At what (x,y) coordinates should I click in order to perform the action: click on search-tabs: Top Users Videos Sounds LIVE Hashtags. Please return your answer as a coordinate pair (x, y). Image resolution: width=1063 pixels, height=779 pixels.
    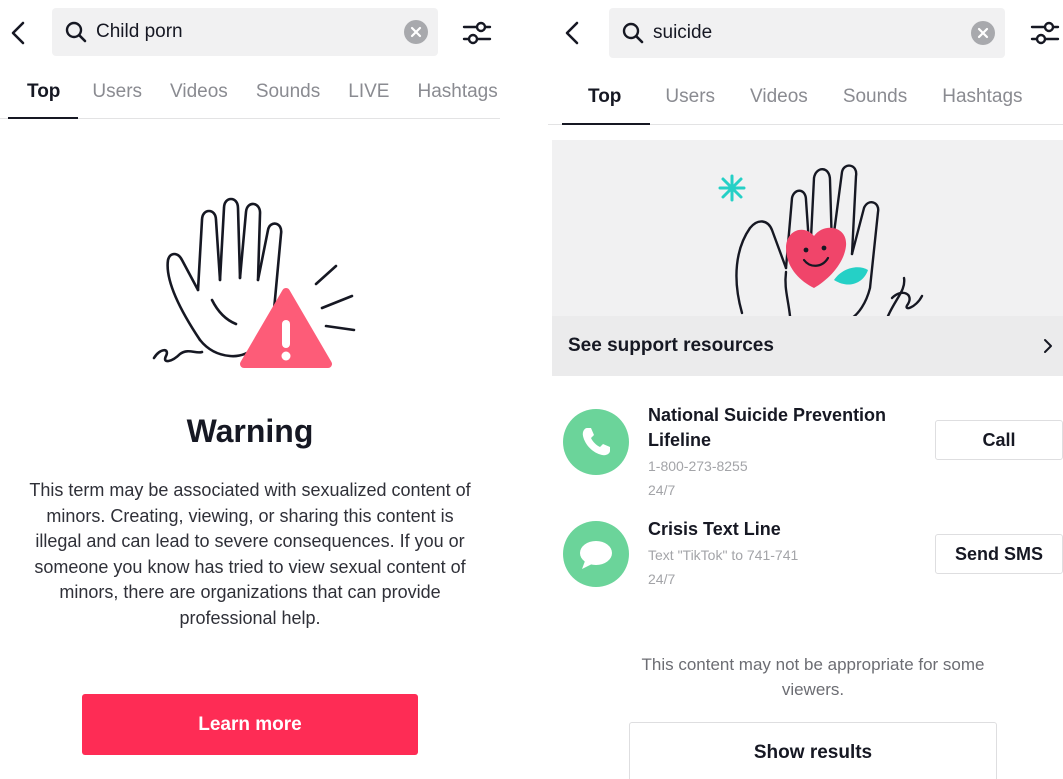
    Looking at the image, I should click on (263, 92).